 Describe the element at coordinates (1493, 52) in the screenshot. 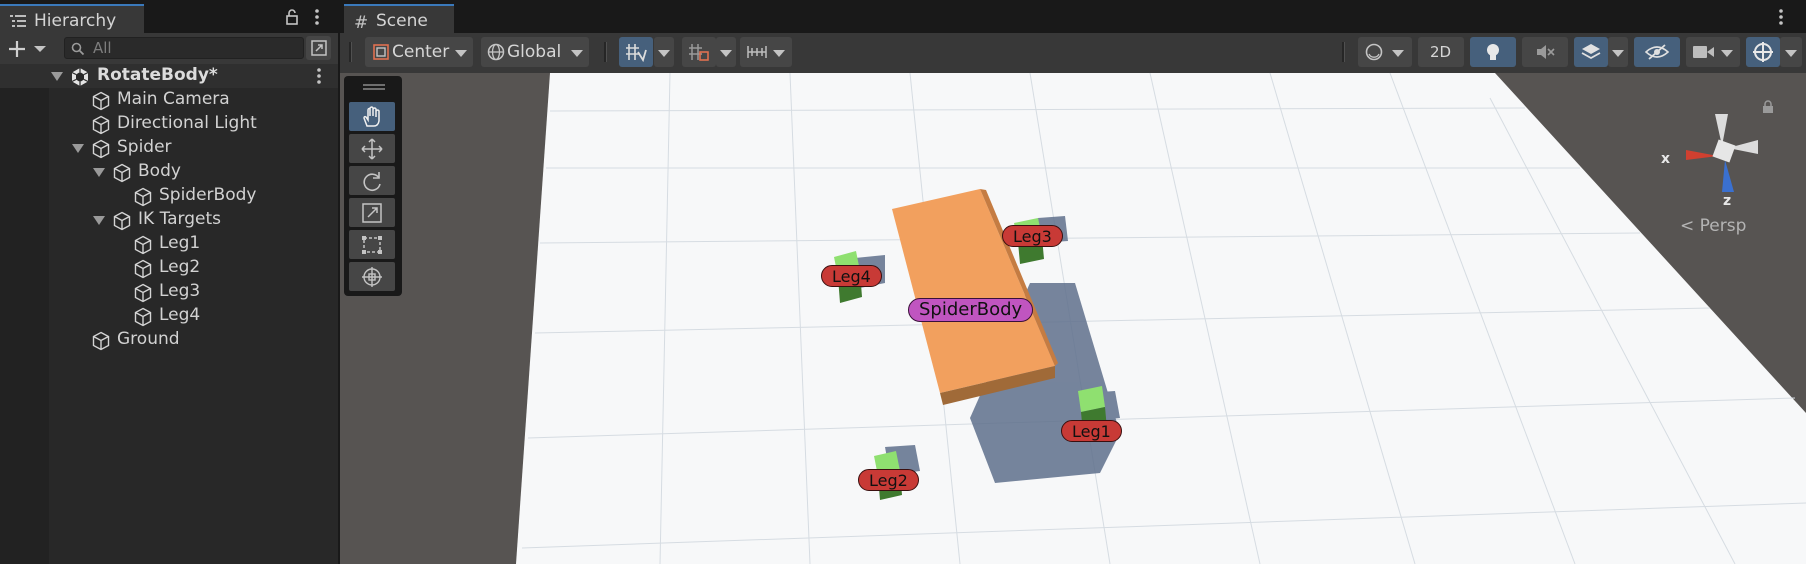

I see `lighting-toggle` at that location.